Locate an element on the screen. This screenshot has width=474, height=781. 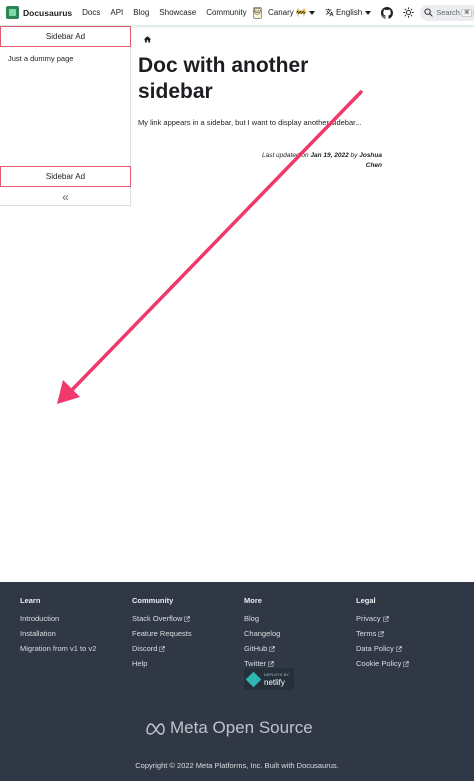
collapse-sidebar-button: « is located at coordinates (65, 197).